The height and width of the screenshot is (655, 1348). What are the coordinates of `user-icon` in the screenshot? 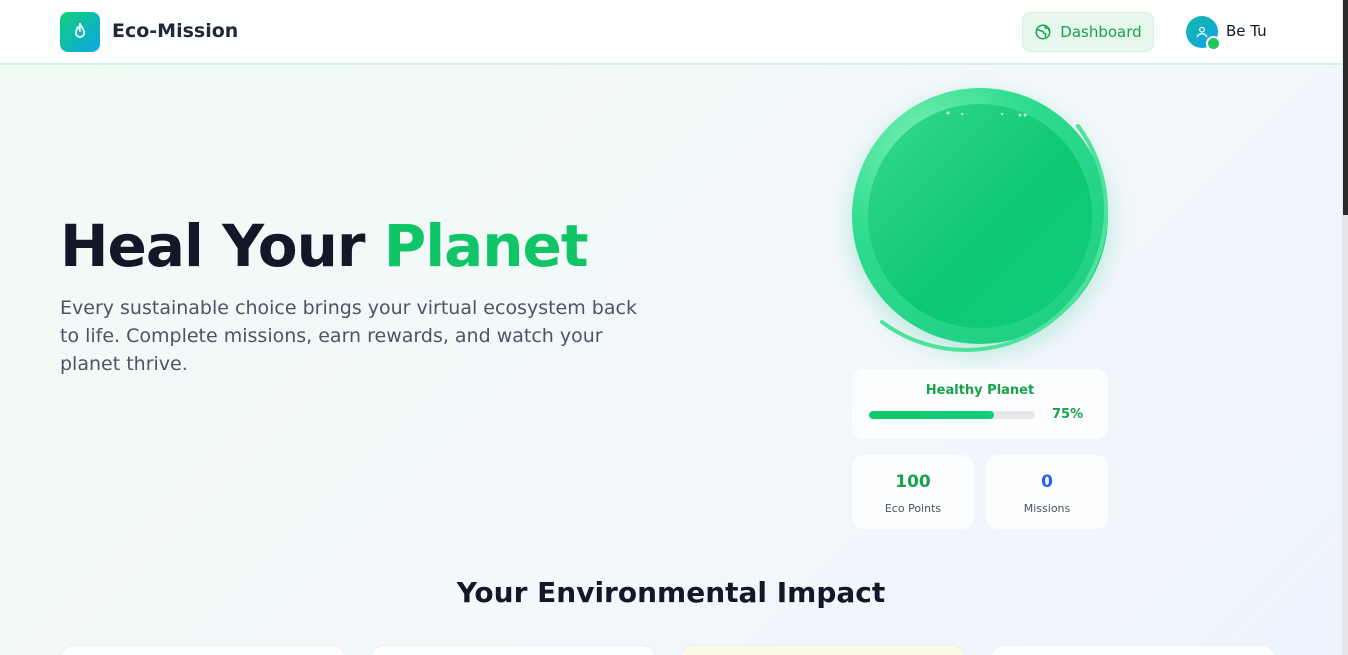 It's located at (1202, 32).